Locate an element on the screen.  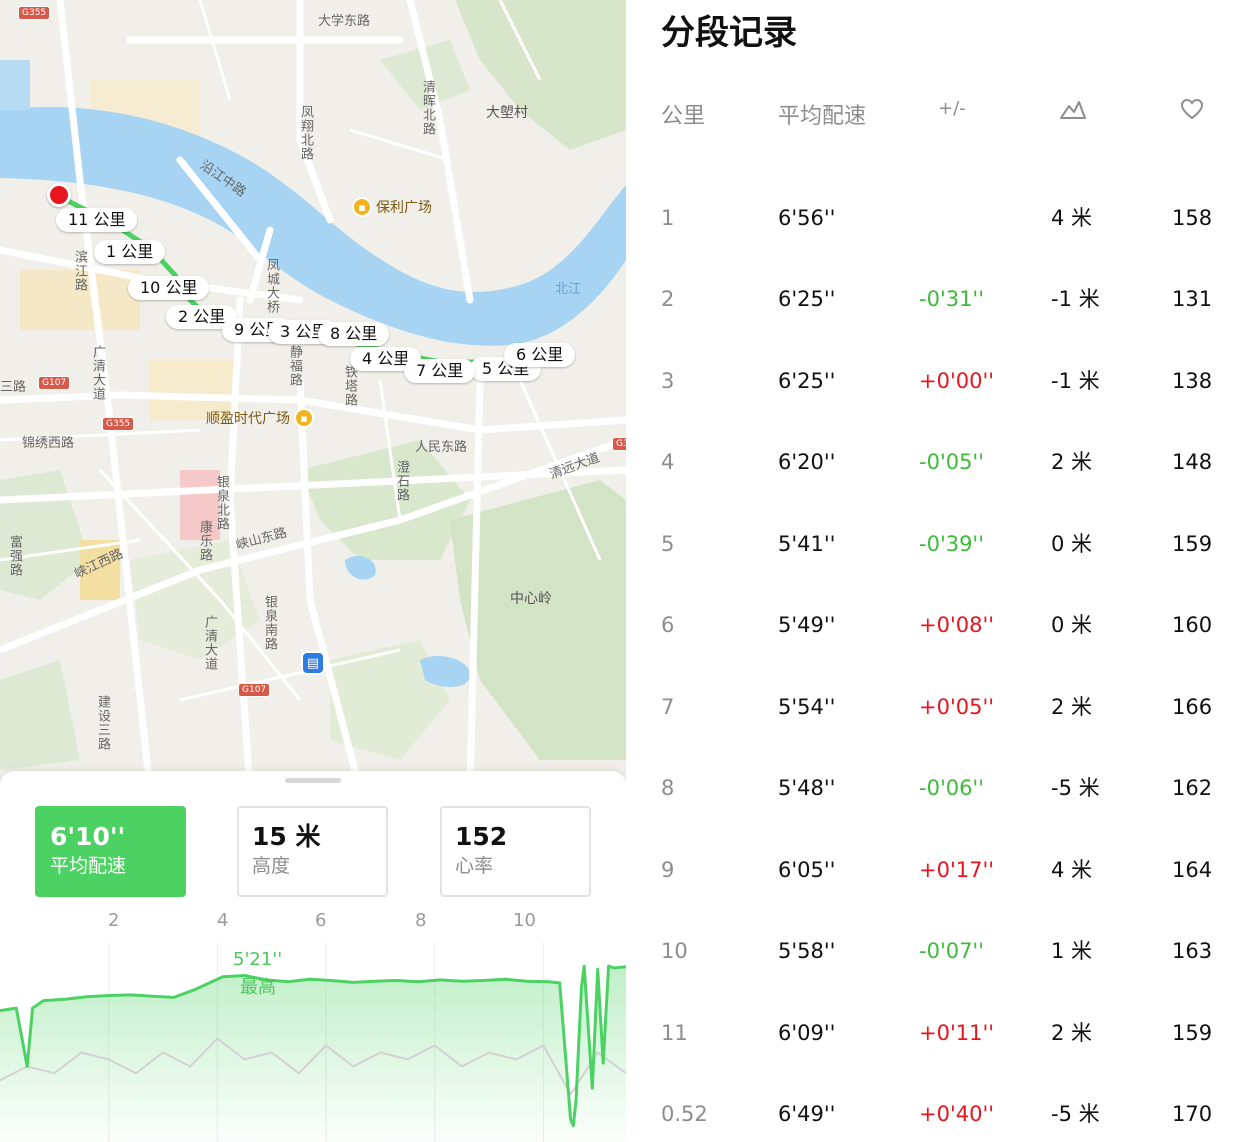
transit-station-icon: ▤ is located at coordinates (313, 663).